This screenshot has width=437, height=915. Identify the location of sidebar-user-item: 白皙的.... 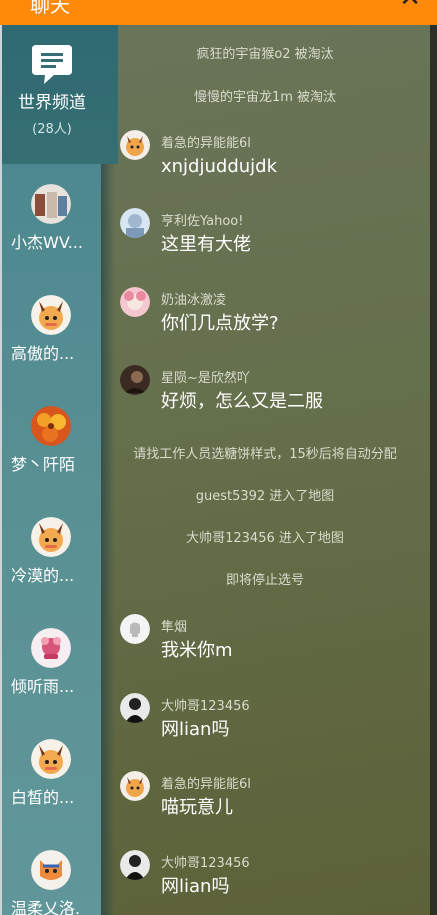
(51, 774).